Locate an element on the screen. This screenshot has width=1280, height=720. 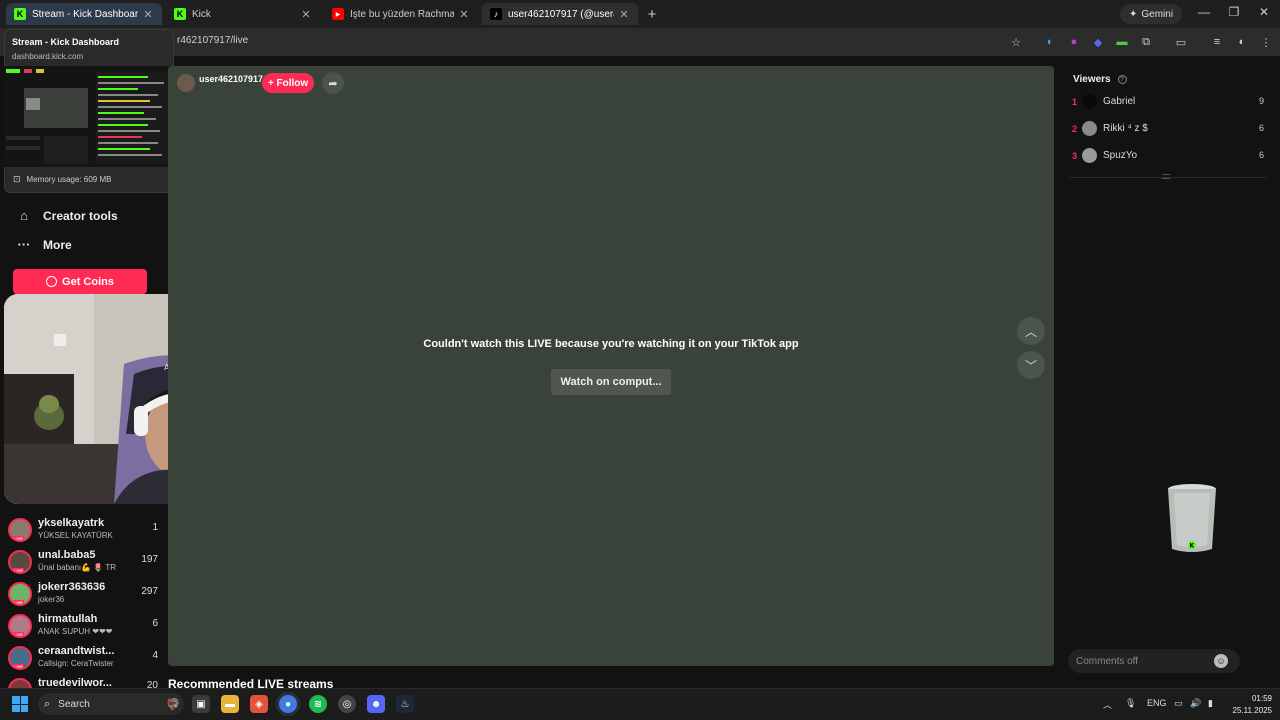
tab-tiktok-live: ♪ user462107917 (@user462107917 ✕ is located at coordinates (560, 14).